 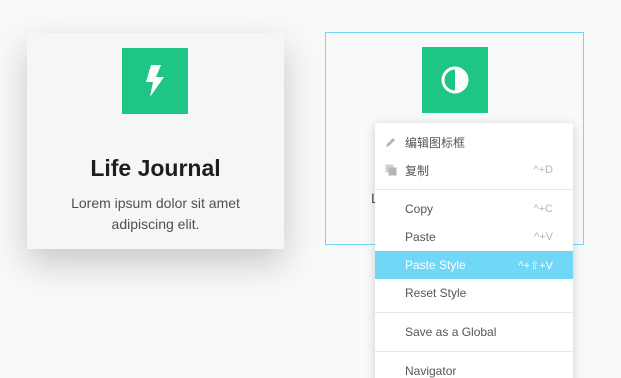 I want to click on menu-item-label: Save as a Global, so click(x=451, y=332).